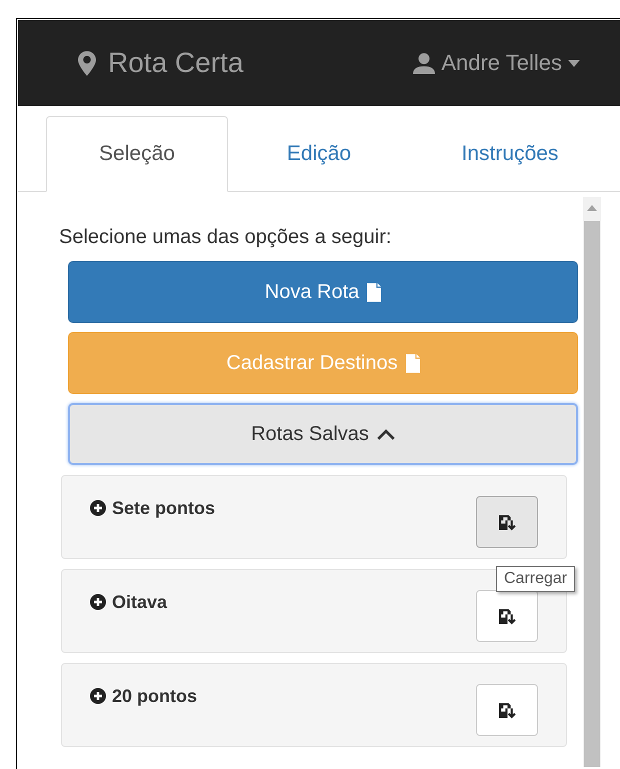 This screenshot has height=769, width=620. Describe the element at coordinates (385, 434) in the screenshot. I see `chevron-up-icon` at that location.